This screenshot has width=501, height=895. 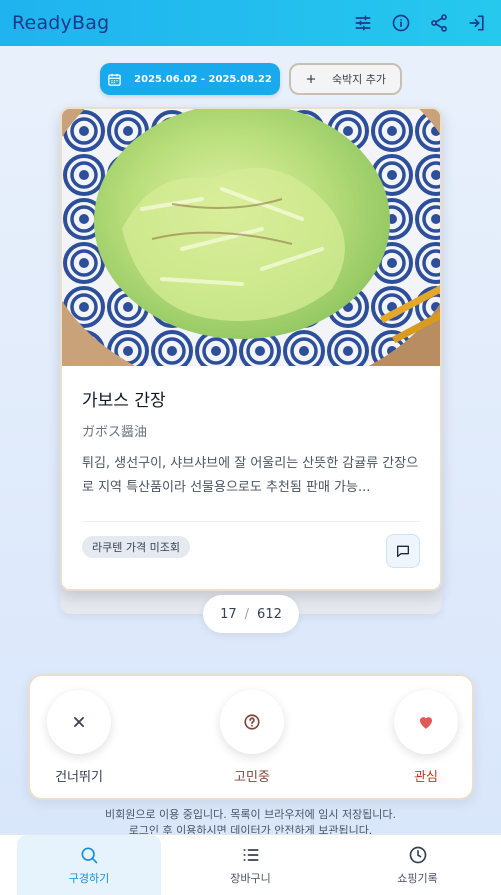 I want to click on thinking-button: 고민중, so click(x=252, y=737).